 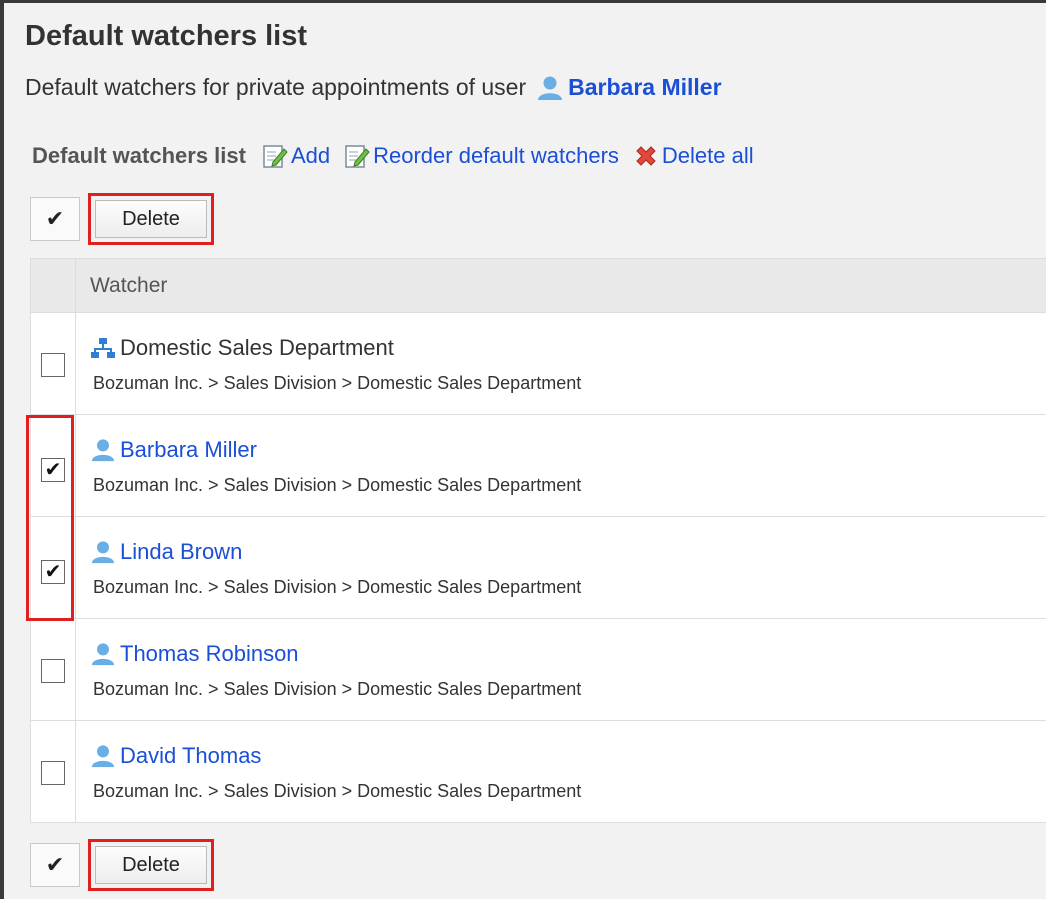 What do you see at coordinates (190, 756) in the screenshot?
I see `watcher-link: David Thomas` at bounding box center [190, 756].